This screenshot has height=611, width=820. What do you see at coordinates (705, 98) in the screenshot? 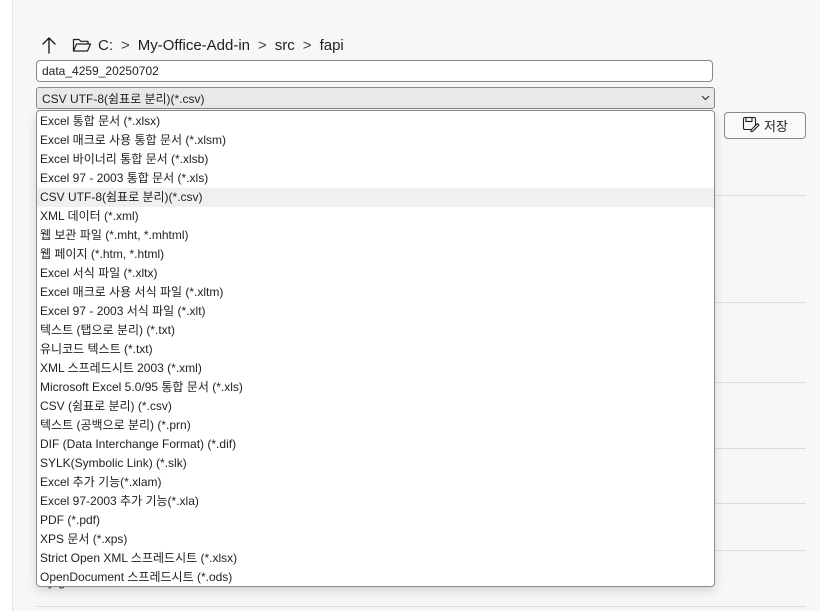
I see `chevron-down-icon` at bounding box center [705, 98].